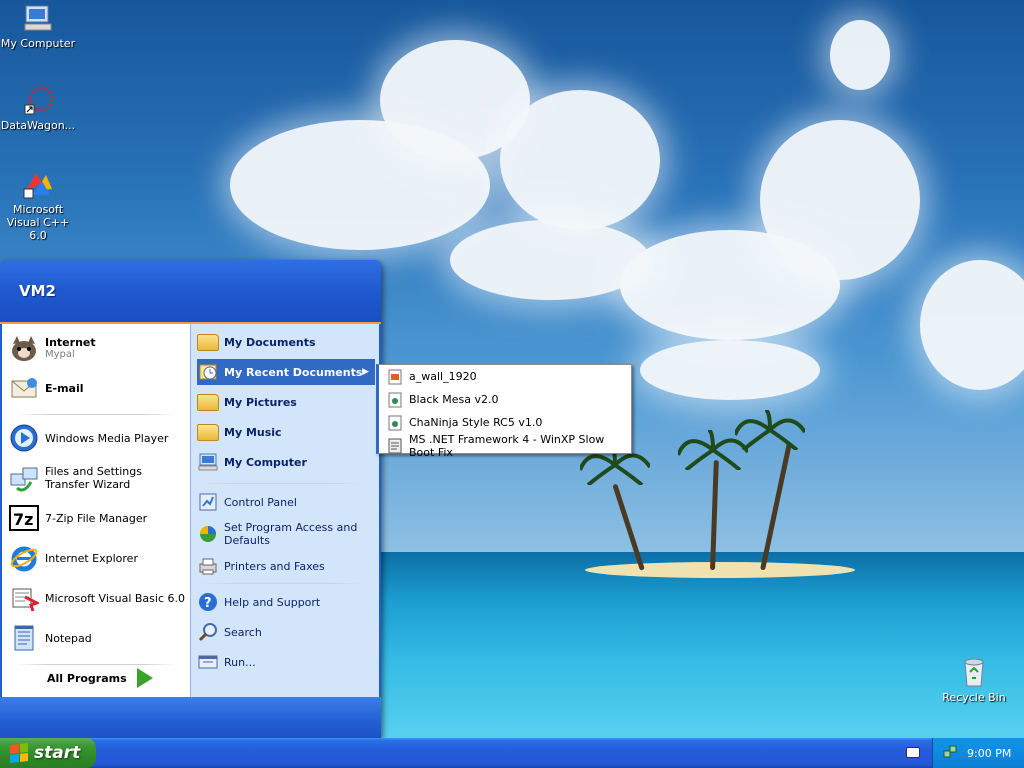  I want to click on start-item-label: E-mail, so click(64, 388).